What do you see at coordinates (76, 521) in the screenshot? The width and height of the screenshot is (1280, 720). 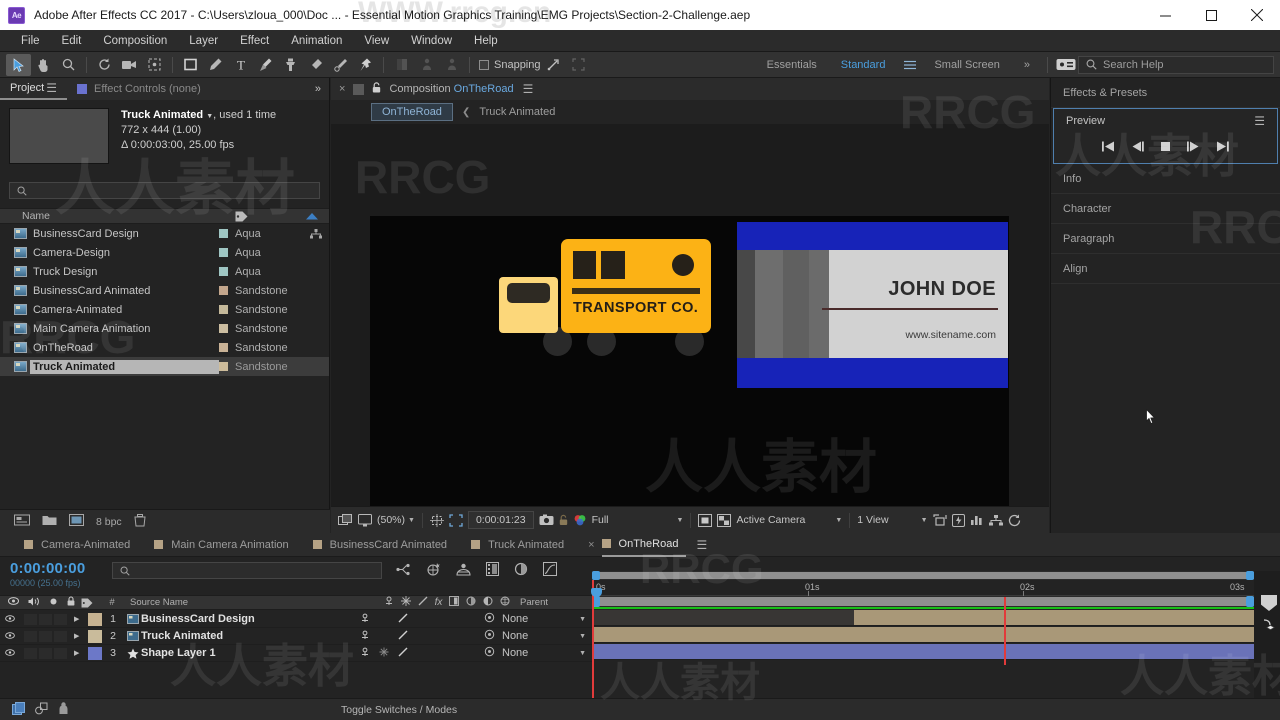 I see `new-composition-icon` at bounding box center [76, 521].